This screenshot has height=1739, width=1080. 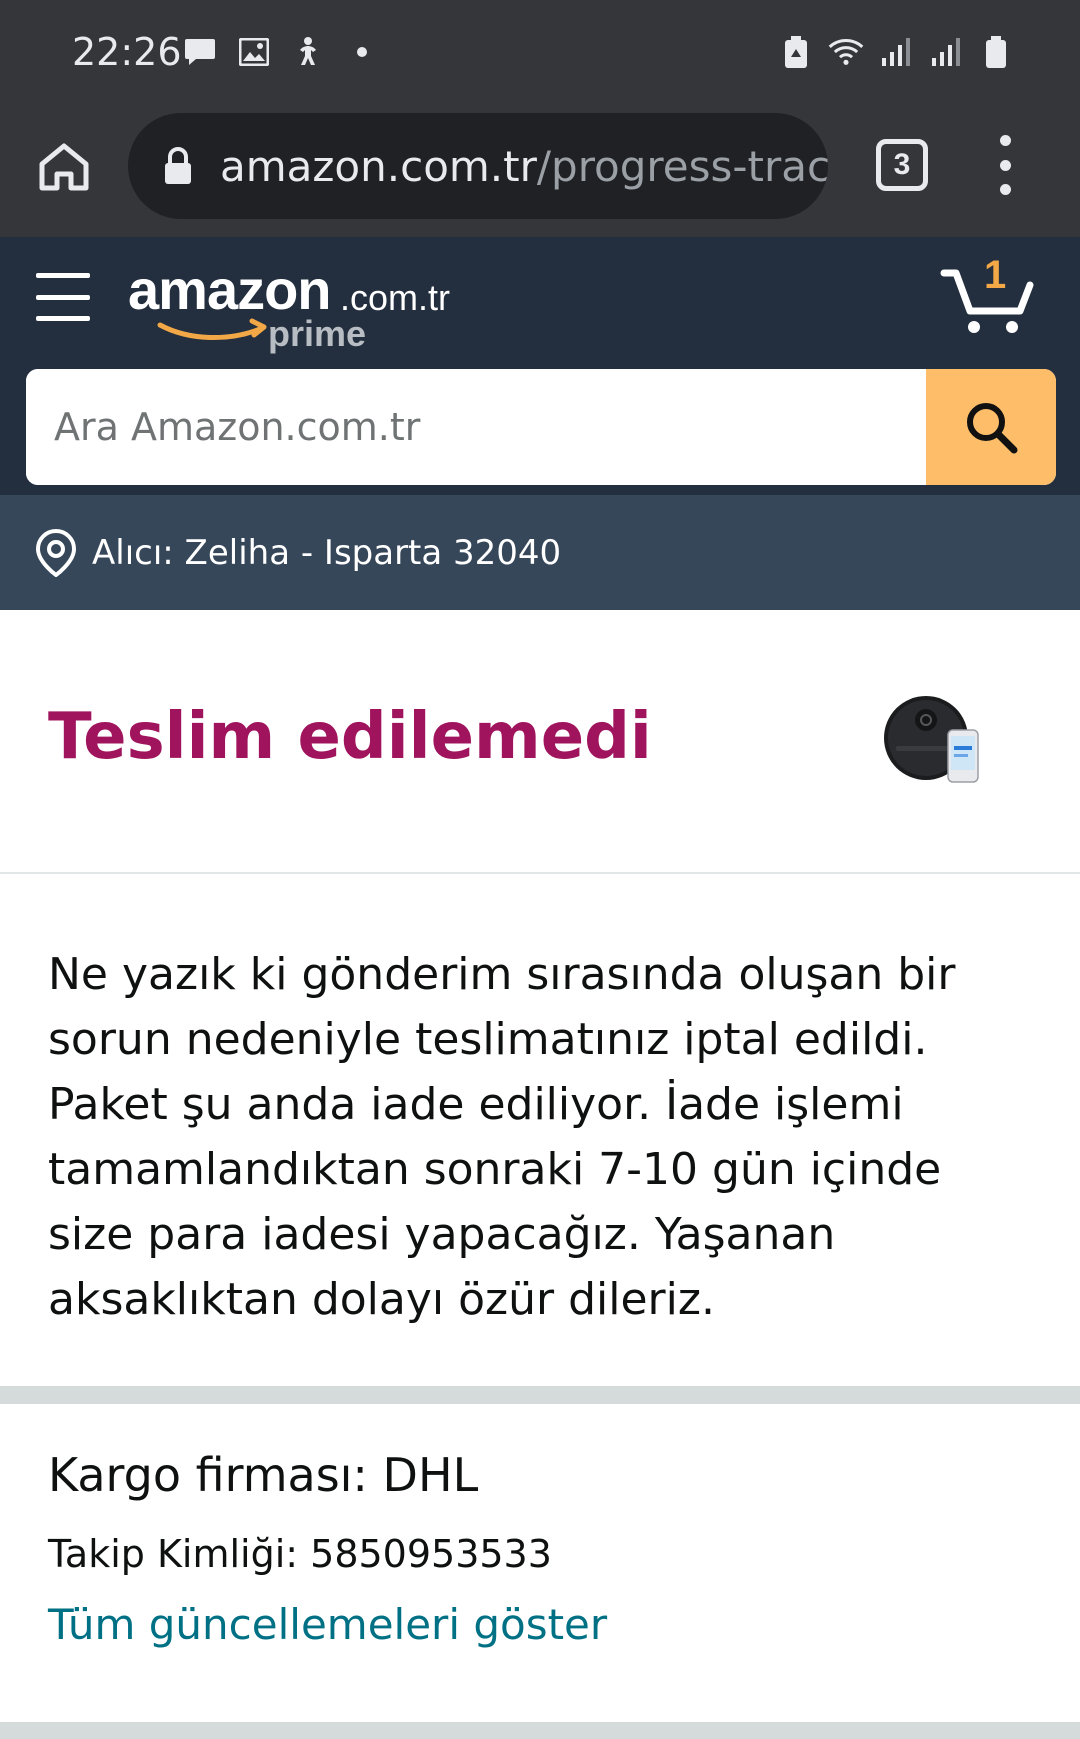 What do you see at coordinates (308, 52) in the screenshot?
I see `accessibility-notification-icon` at bounding box center [308, 52].